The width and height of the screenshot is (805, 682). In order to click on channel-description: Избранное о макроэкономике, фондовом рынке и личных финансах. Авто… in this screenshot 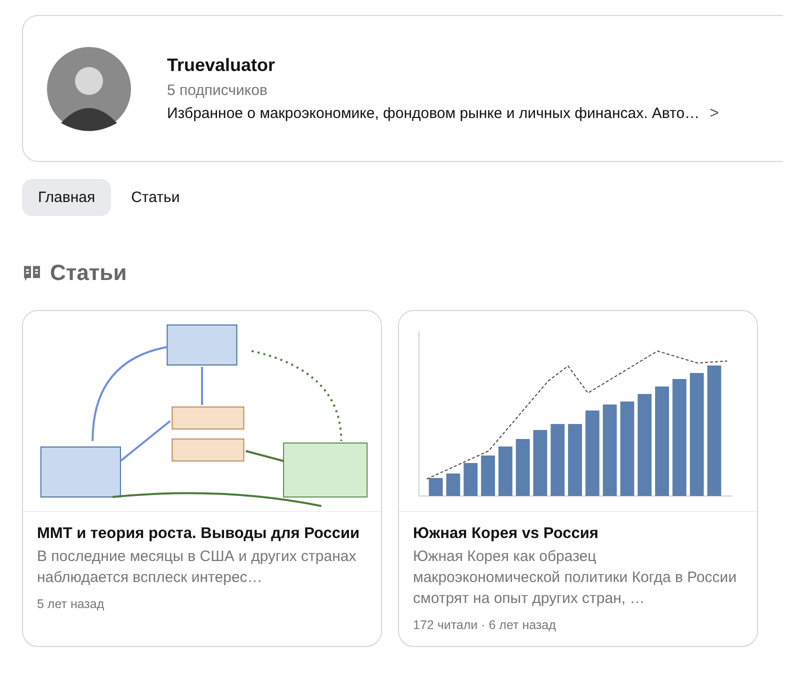, I will do `click(433, 113)`.